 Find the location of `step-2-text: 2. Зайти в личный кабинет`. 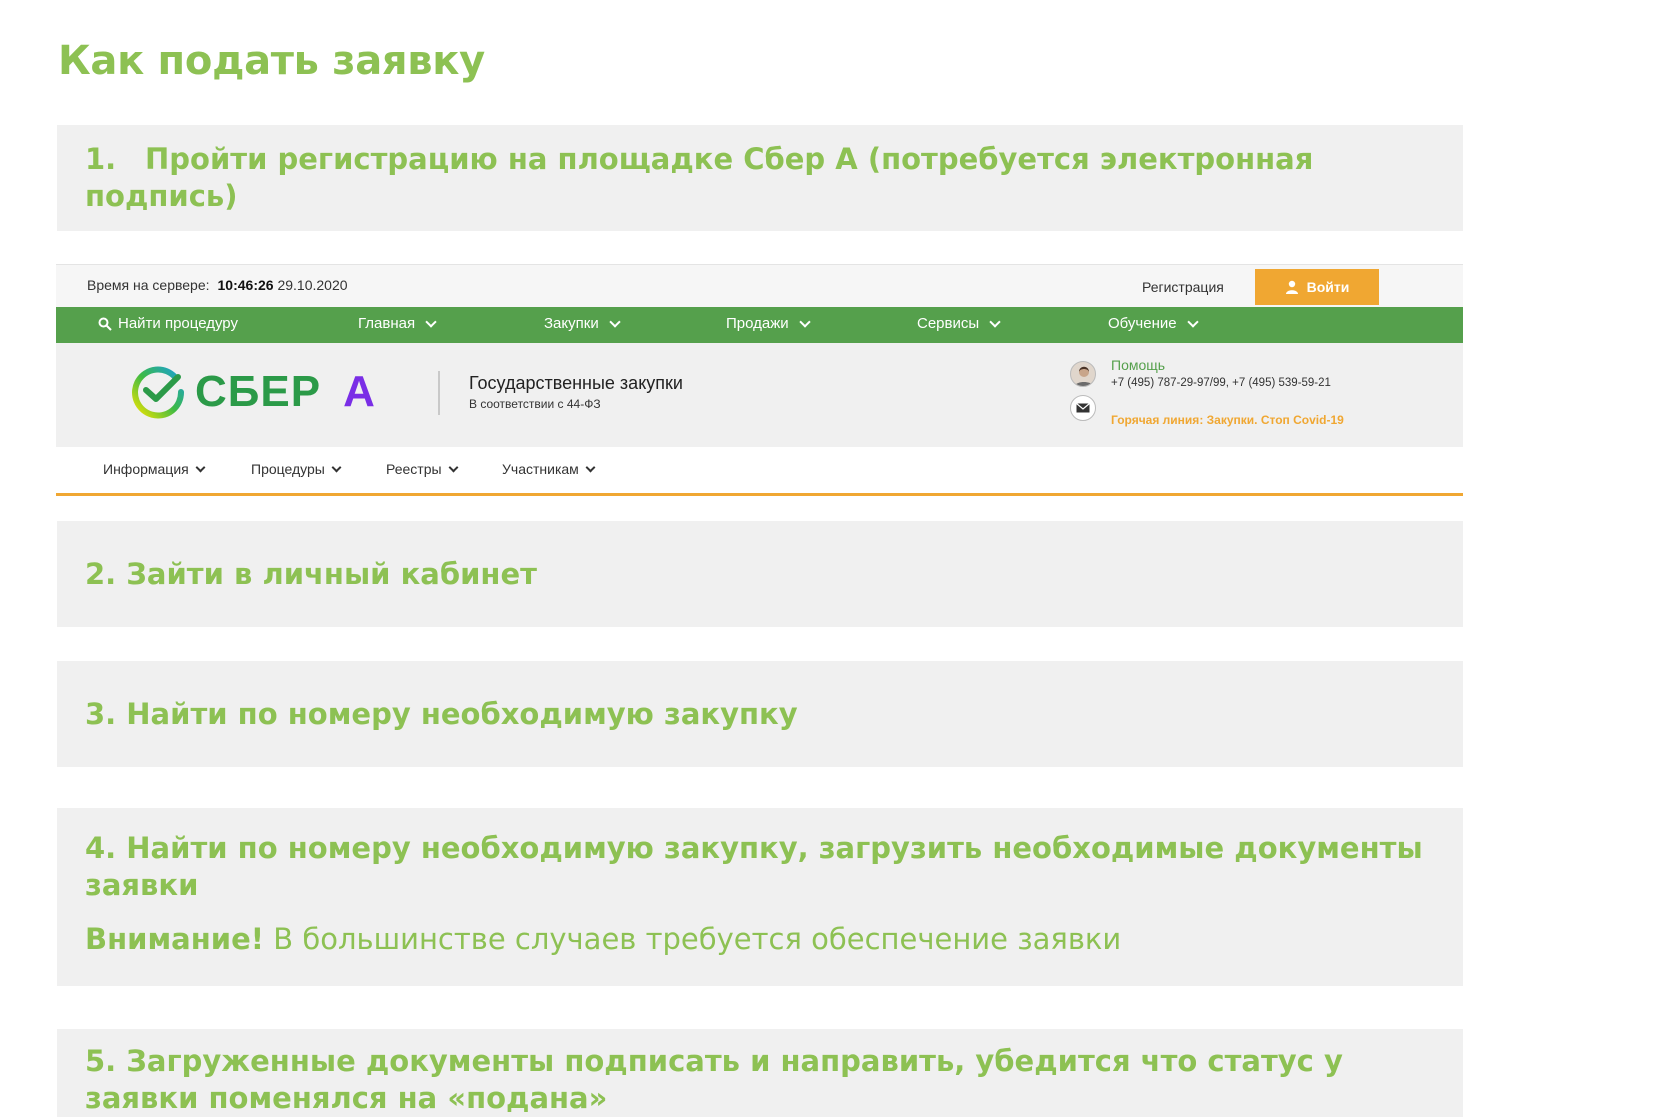

step-2-text: 2. Зайти в личный кабинет is located at coordinates (311, 573).